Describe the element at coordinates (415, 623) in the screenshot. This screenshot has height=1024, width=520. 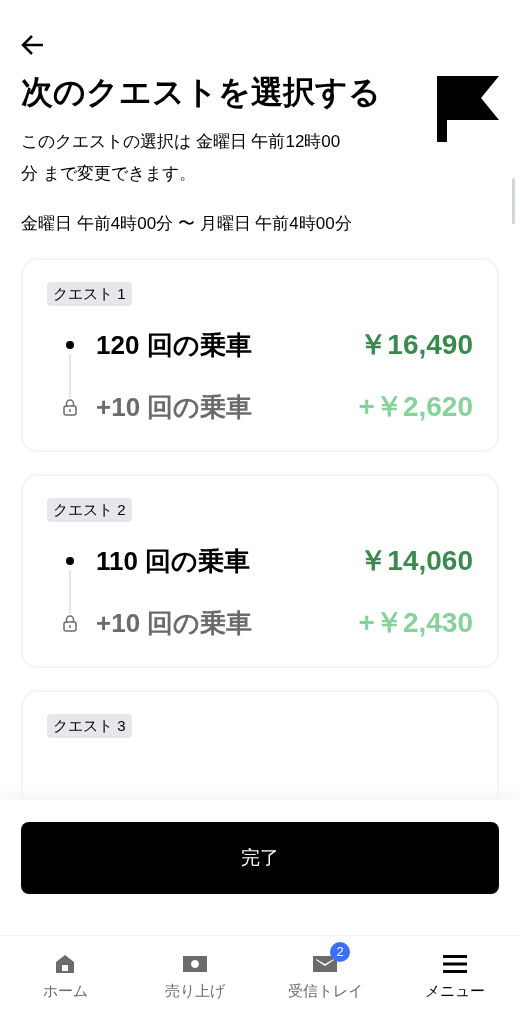
I see `reward-amount: +￥2,430` at that location.